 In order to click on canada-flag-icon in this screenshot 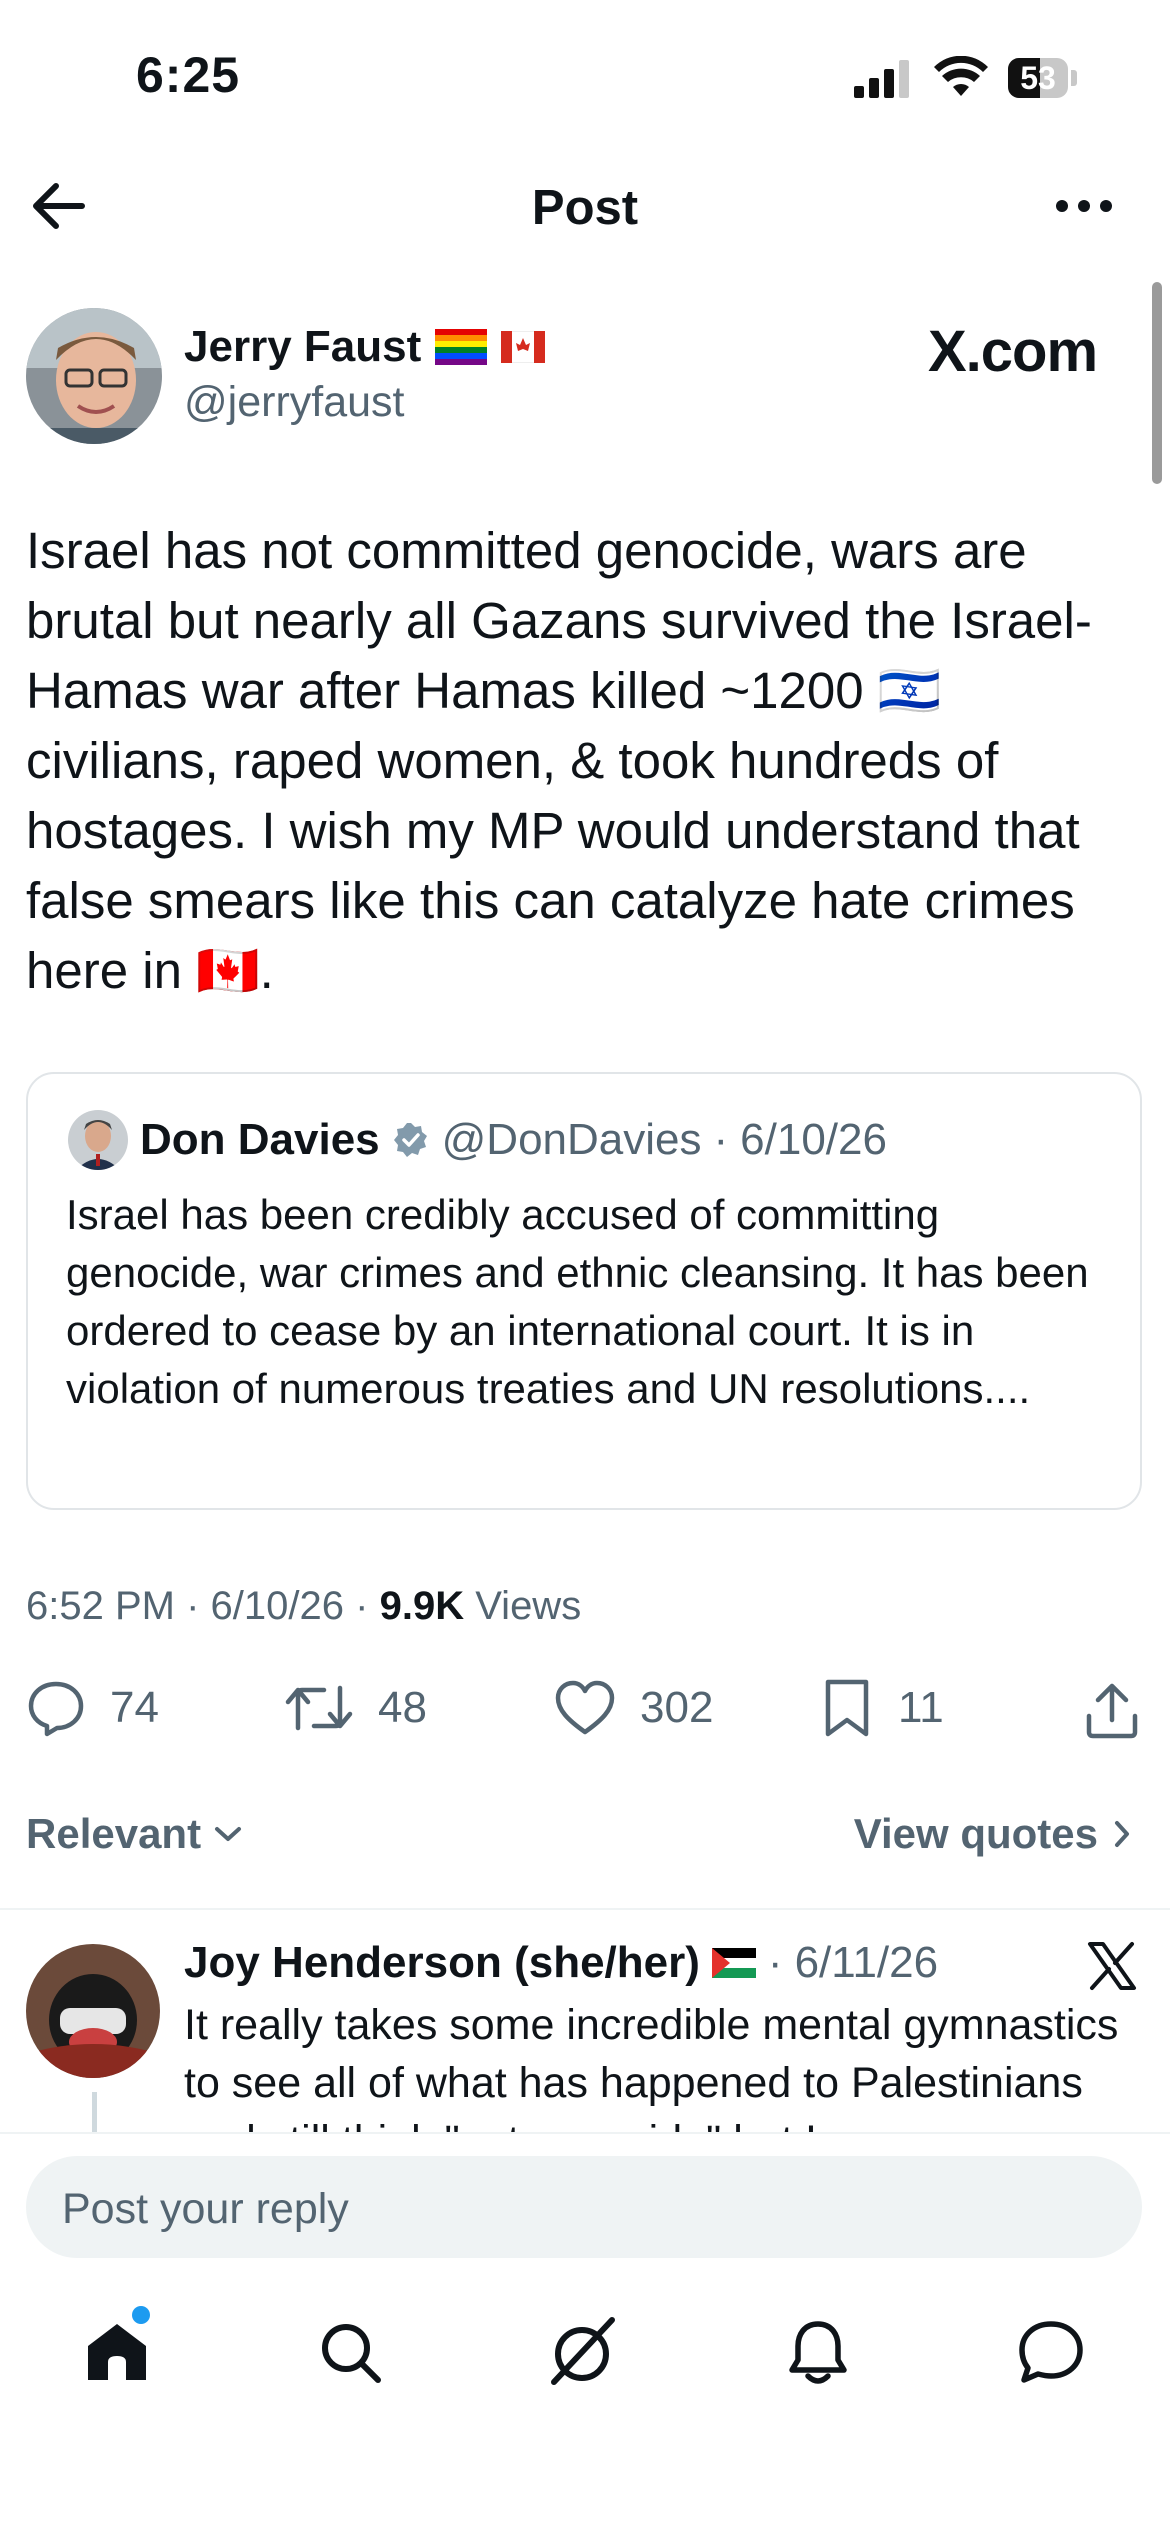, I will do `click(523, 347)`.